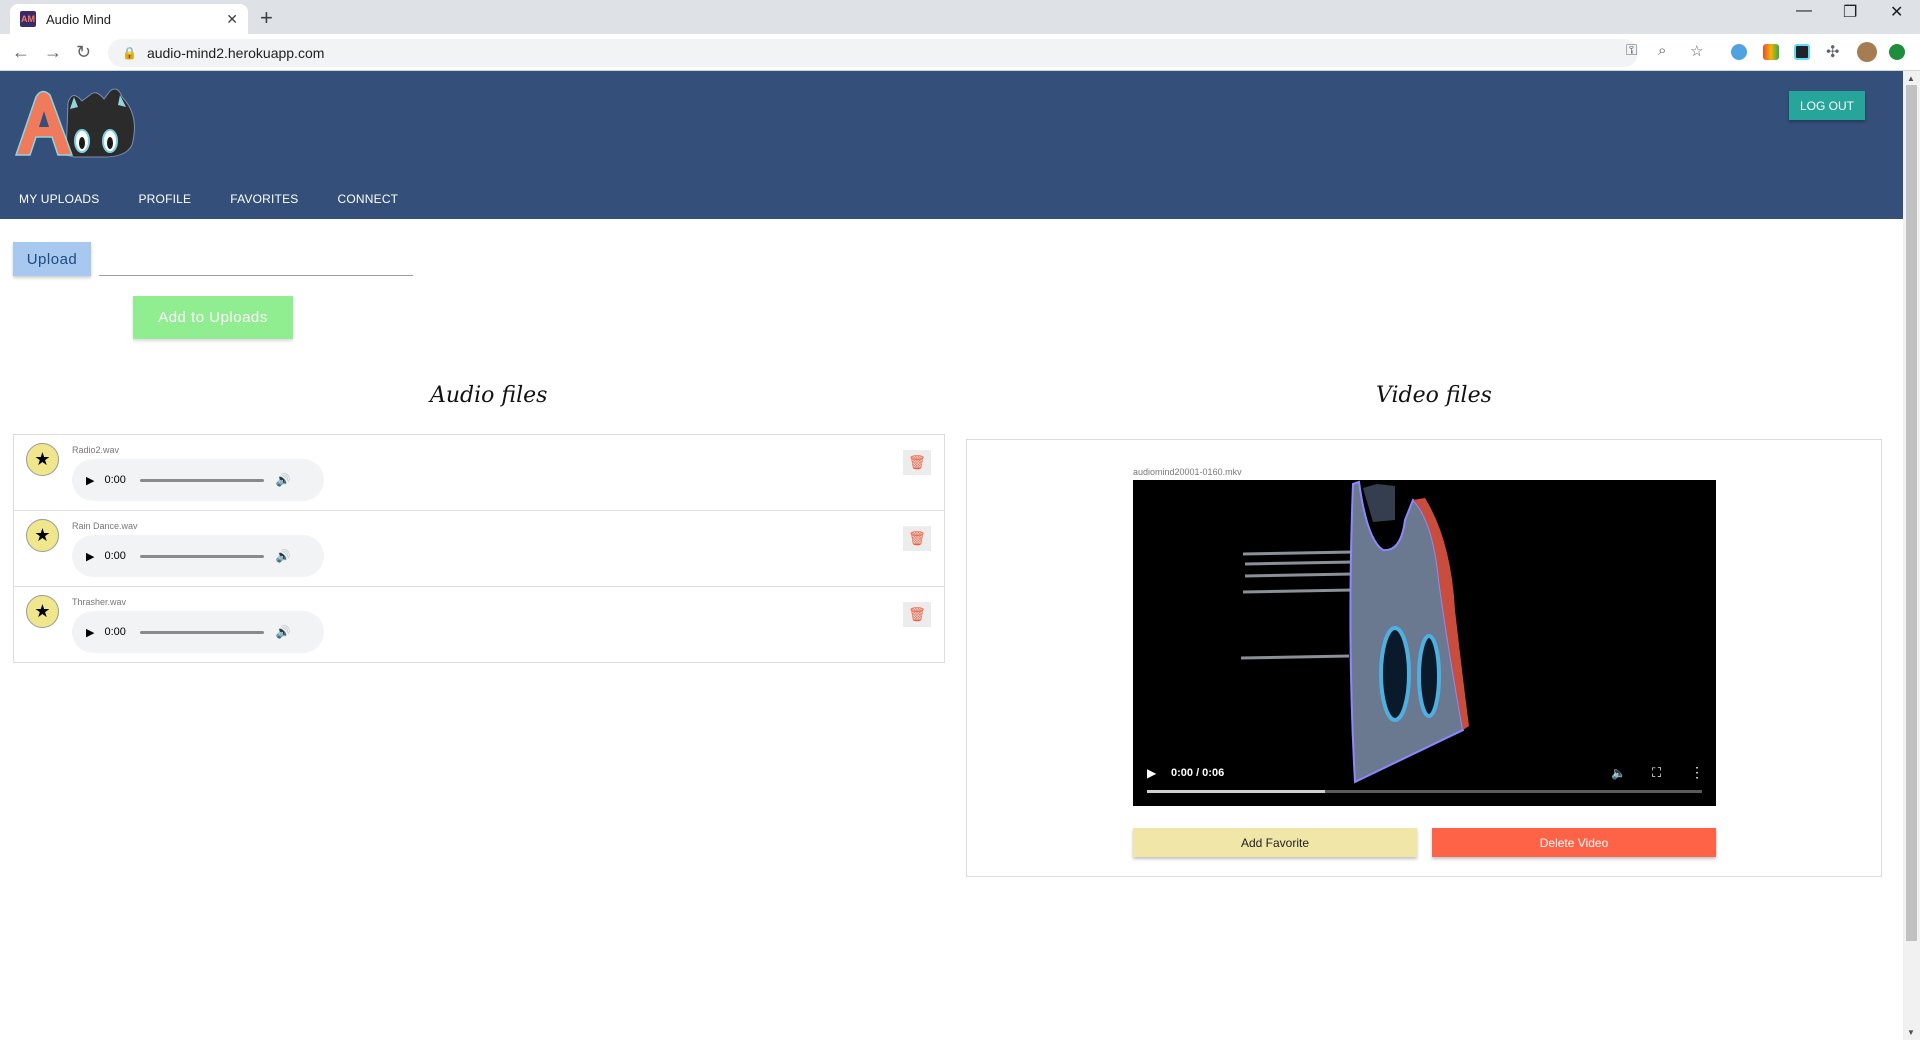 This screenshot has width=1920, height=1040. What do you see at coordinates (232, 19) in the screenshot?
I see `tab-close-icon: ✕` at bounding box center [232, 19].